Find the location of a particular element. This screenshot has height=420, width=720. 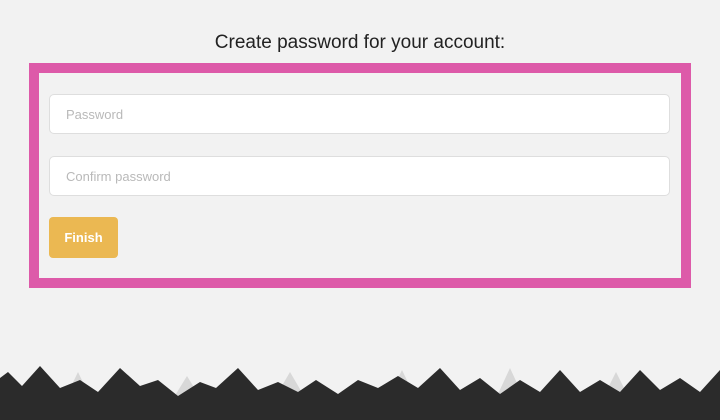

page-heading: Create password for your account: is located at coordinates (360, 42).